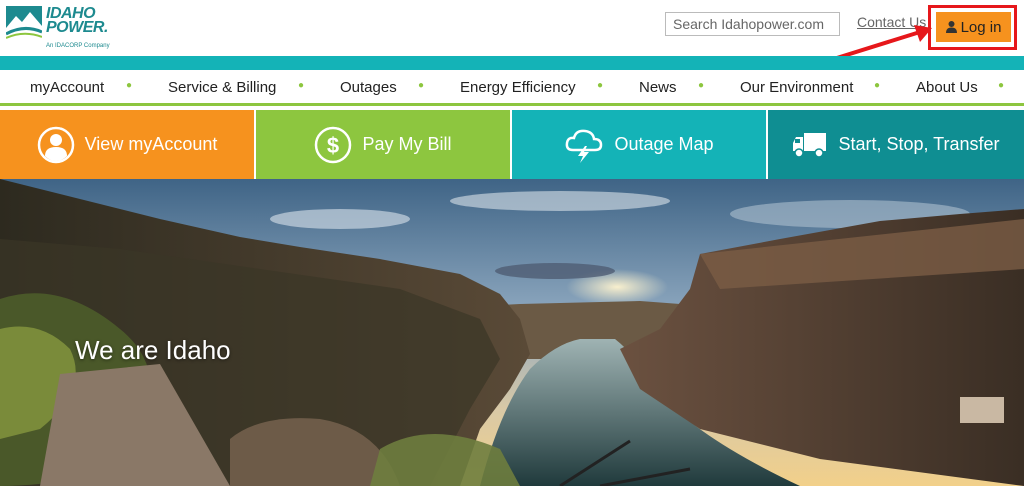 The image size is (1024, 486). Describe the element at coordinates (518, 87) in the screenshot. I see `nav-item-energy-efficiency: Energy Efficiency` at that location.